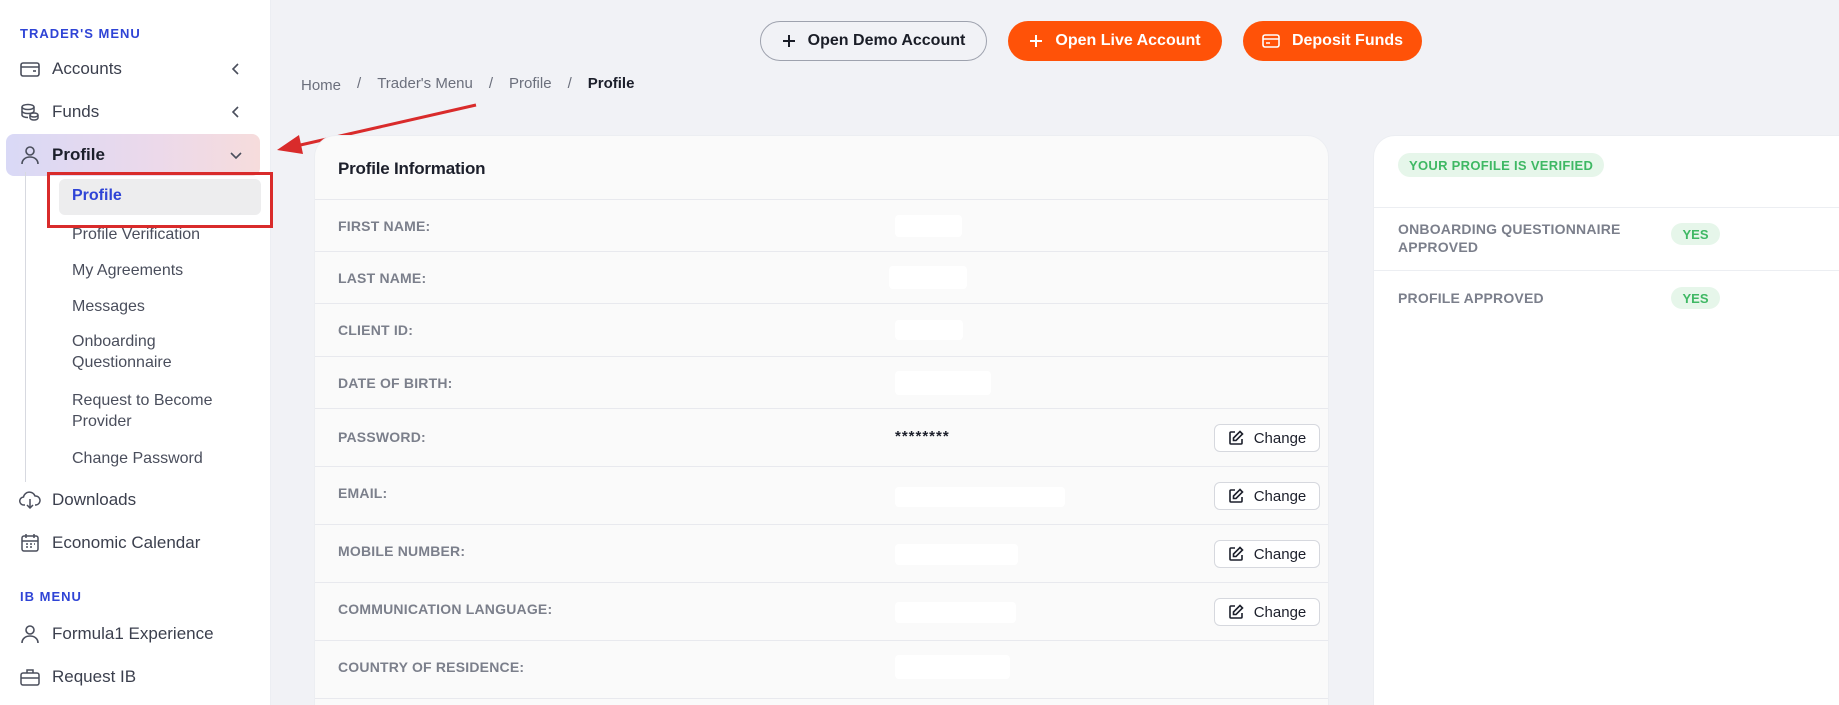 The height and width of the screenshot is (705, 1839). I want to click on card-title: Profile Information, so click(412, 168).